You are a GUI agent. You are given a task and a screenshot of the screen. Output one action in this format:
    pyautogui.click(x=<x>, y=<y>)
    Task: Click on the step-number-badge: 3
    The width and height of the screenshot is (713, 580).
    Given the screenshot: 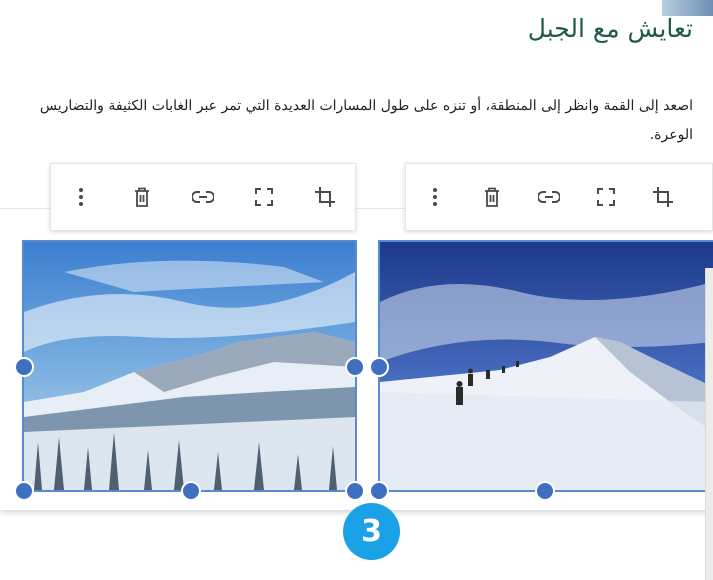 What is the action you would take?
    pyautogui.click(x=371, y=531)
    